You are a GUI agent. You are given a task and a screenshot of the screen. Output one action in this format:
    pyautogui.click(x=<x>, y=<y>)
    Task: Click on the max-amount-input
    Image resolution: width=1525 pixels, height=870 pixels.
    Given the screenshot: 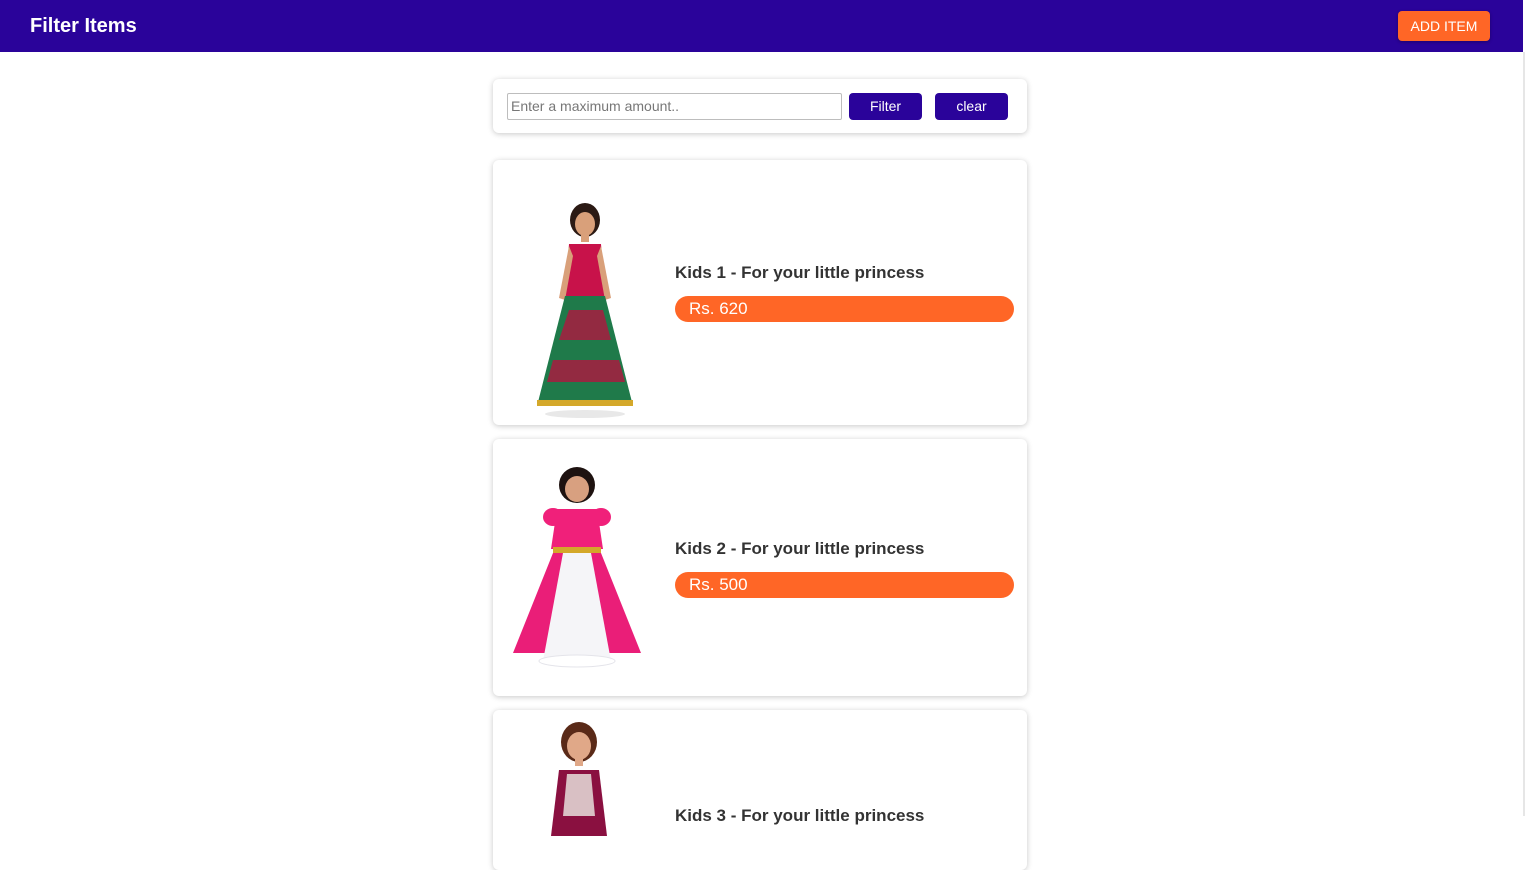 What is the action you would take?
    pyautogui.click(x=674, y=106)
    